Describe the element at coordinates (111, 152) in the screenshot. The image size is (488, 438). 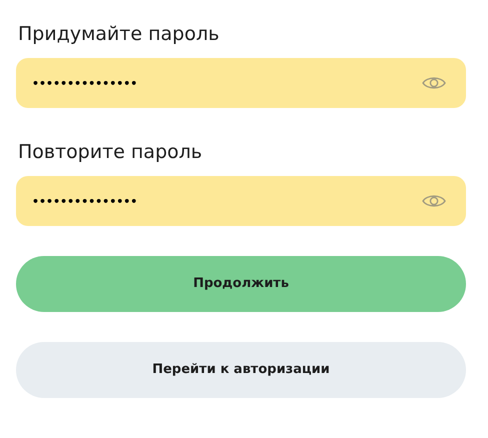
I see `field-label: Повторите пароль` at that location.